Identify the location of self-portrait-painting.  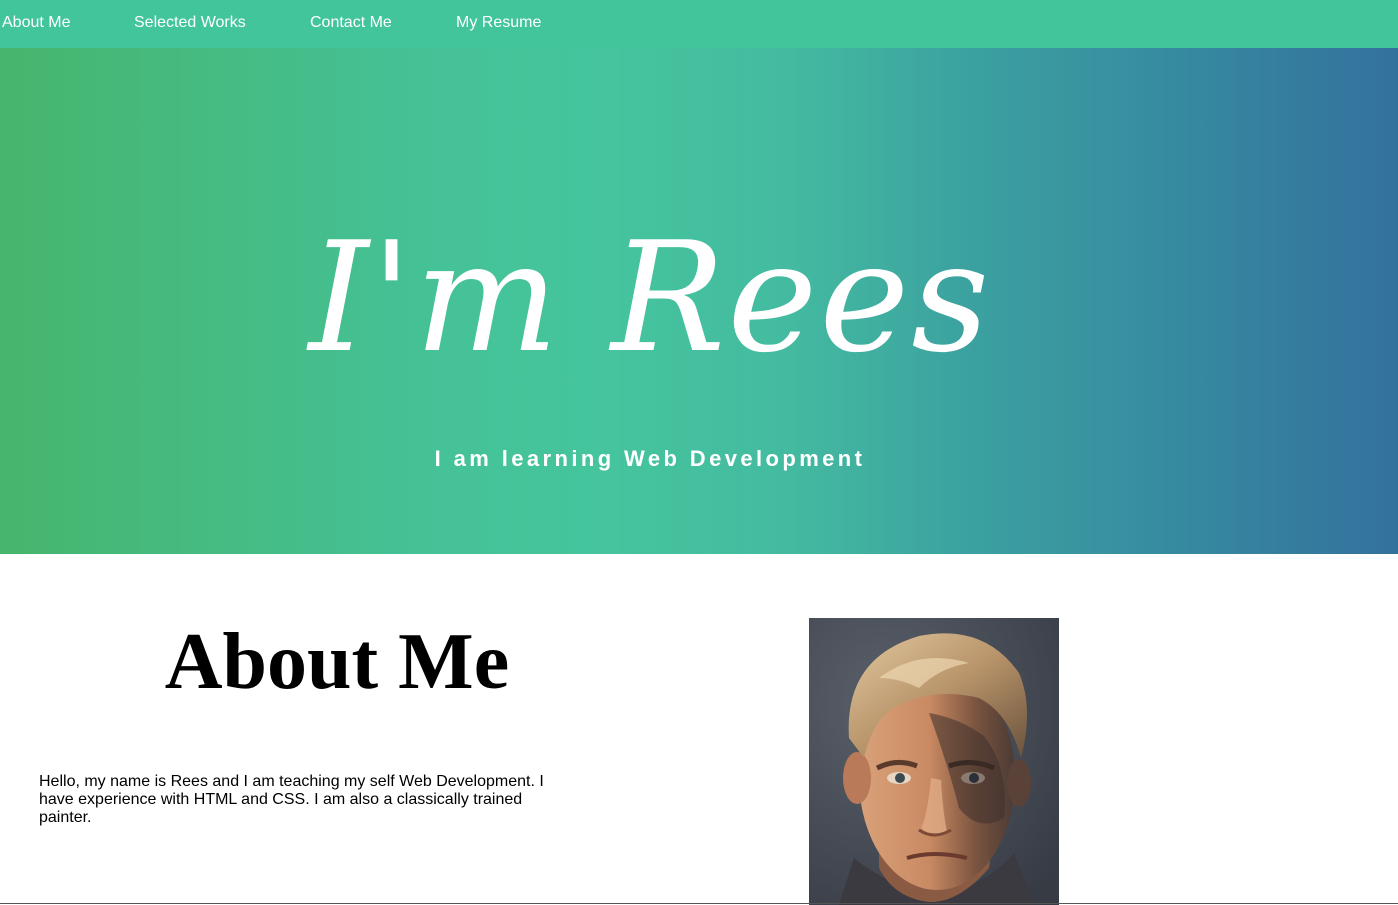
(934, 761).